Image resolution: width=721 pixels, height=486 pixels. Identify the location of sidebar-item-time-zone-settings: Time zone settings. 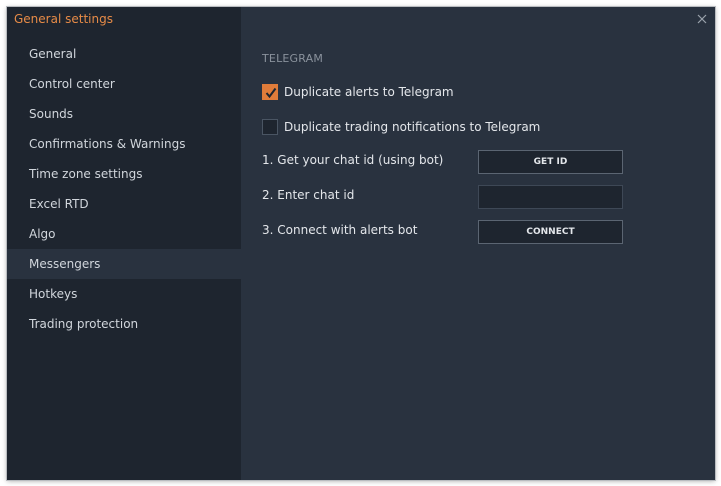
(124, 174).